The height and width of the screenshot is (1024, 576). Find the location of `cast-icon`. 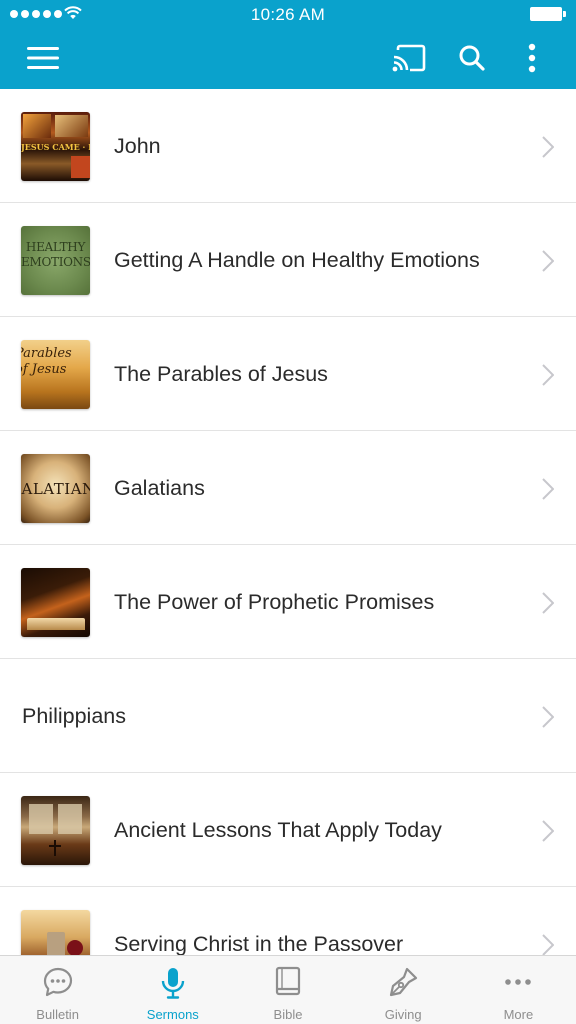

cast-icon is located at coordinates (409, 58).